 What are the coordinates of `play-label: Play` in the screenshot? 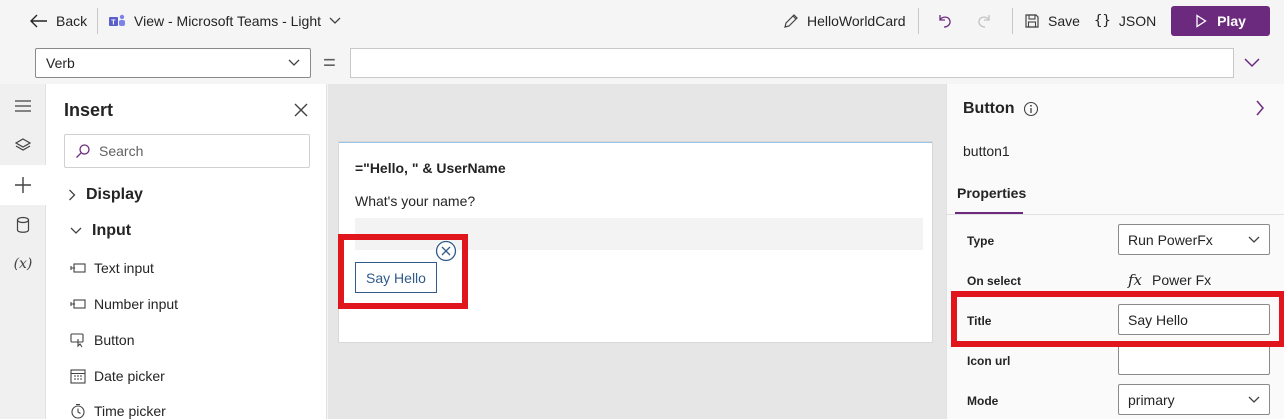 It's located at (1231, 21).